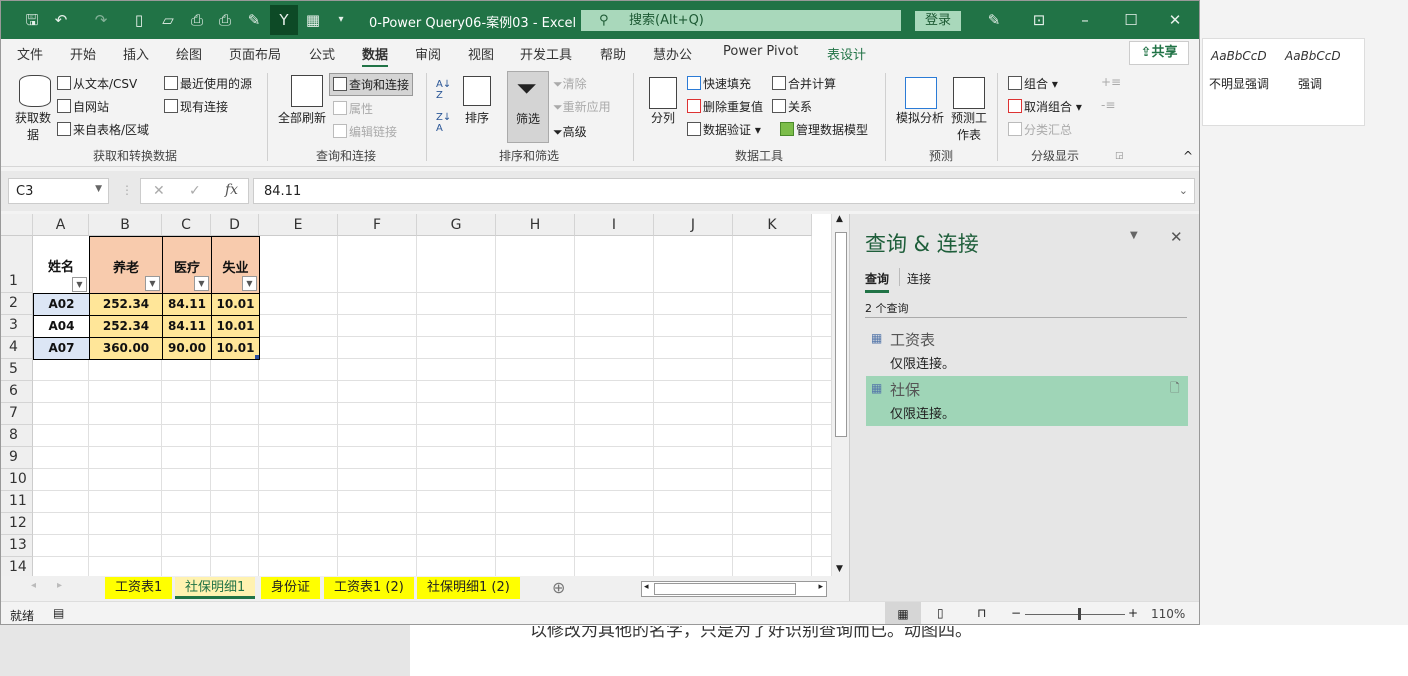 The image size is (1408, 676). What do you see at coordinates (1183, 190) in the screenshot?
I see `expand-formula-icon: ⌄` at bounding box center [1183, 190].